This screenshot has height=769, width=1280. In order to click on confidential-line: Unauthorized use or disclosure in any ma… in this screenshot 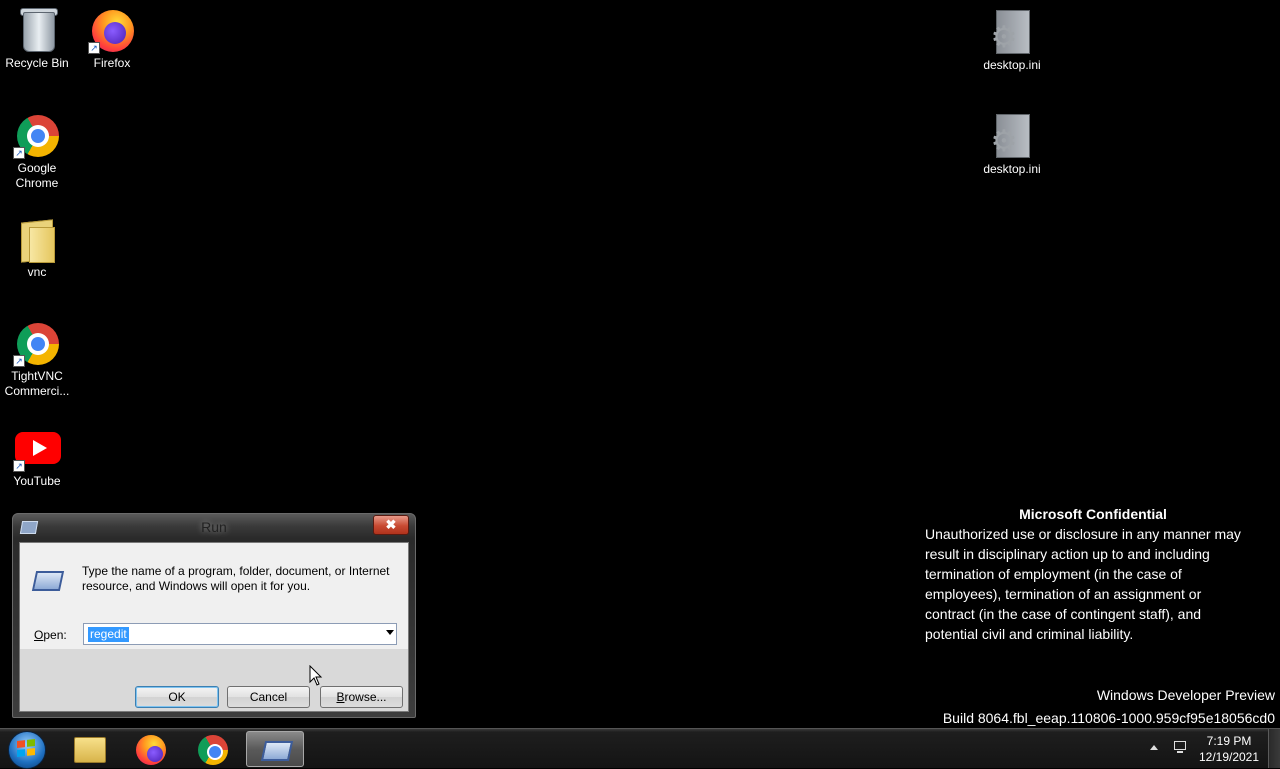, I will do `click(1083, 534)`.